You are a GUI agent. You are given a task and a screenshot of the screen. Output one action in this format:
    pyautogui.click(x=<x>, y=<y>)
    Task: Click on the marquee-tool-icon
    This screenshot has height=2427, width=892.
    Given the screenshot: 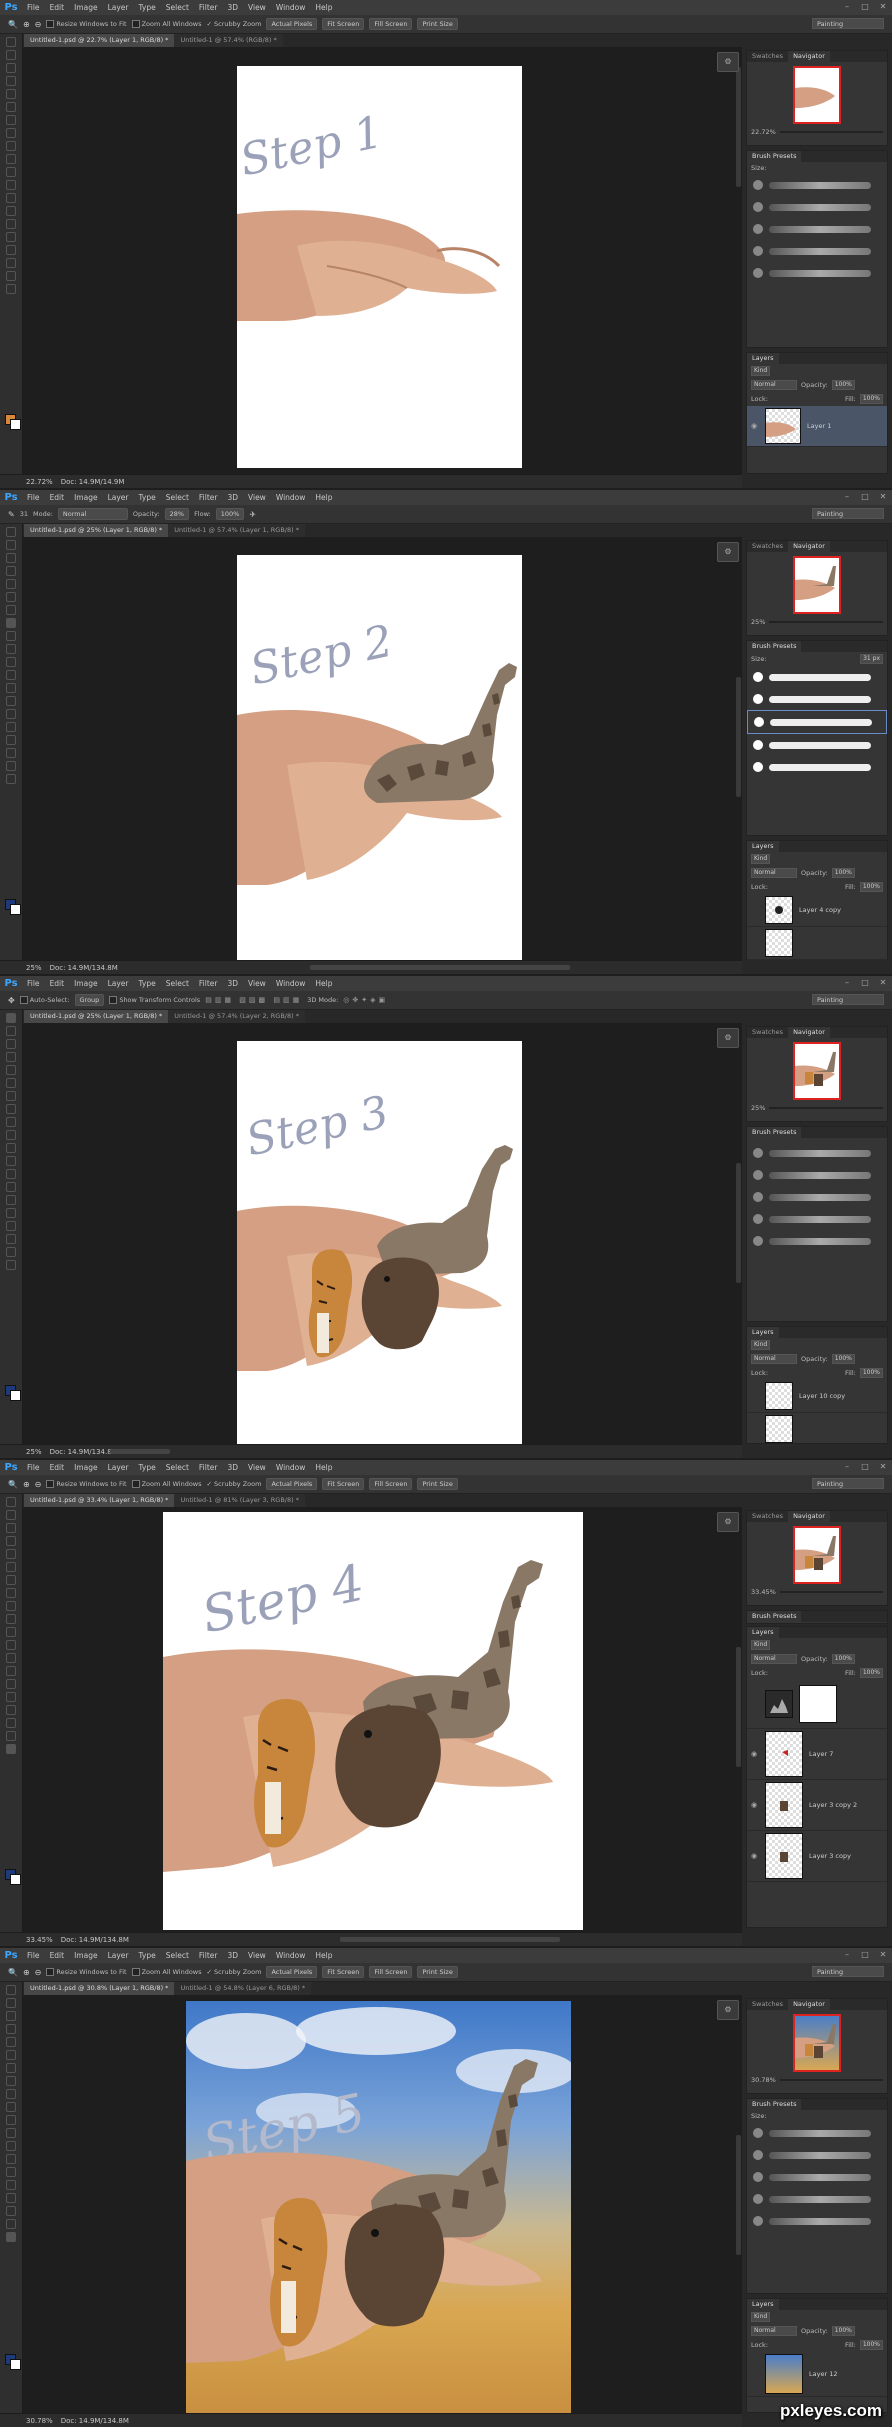 What is the action you would take?
    pyautogui.click(x=11, y=55)
    